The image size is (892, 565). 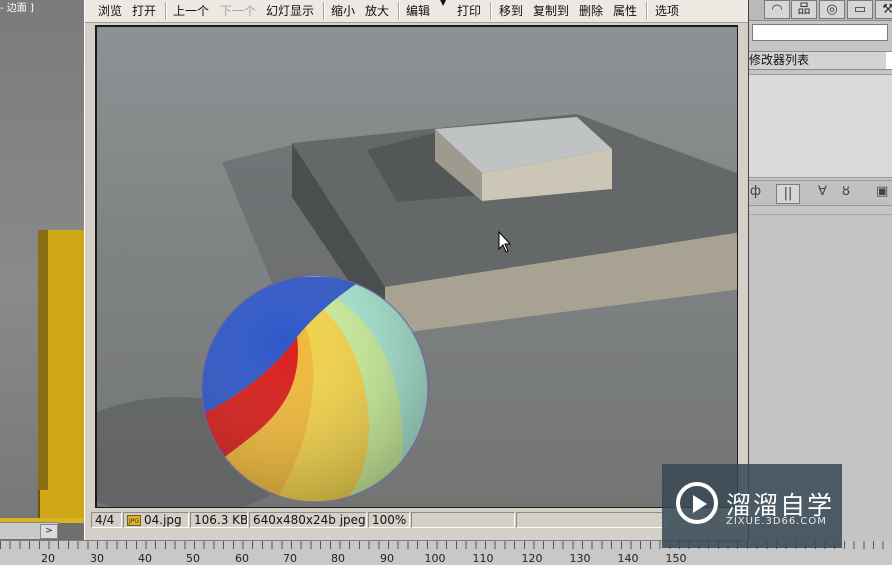 What do you see at coordinates (580, 558) in the screenshot?
I see `ruler-tick-label: 130` at bounding box center [580, 558].